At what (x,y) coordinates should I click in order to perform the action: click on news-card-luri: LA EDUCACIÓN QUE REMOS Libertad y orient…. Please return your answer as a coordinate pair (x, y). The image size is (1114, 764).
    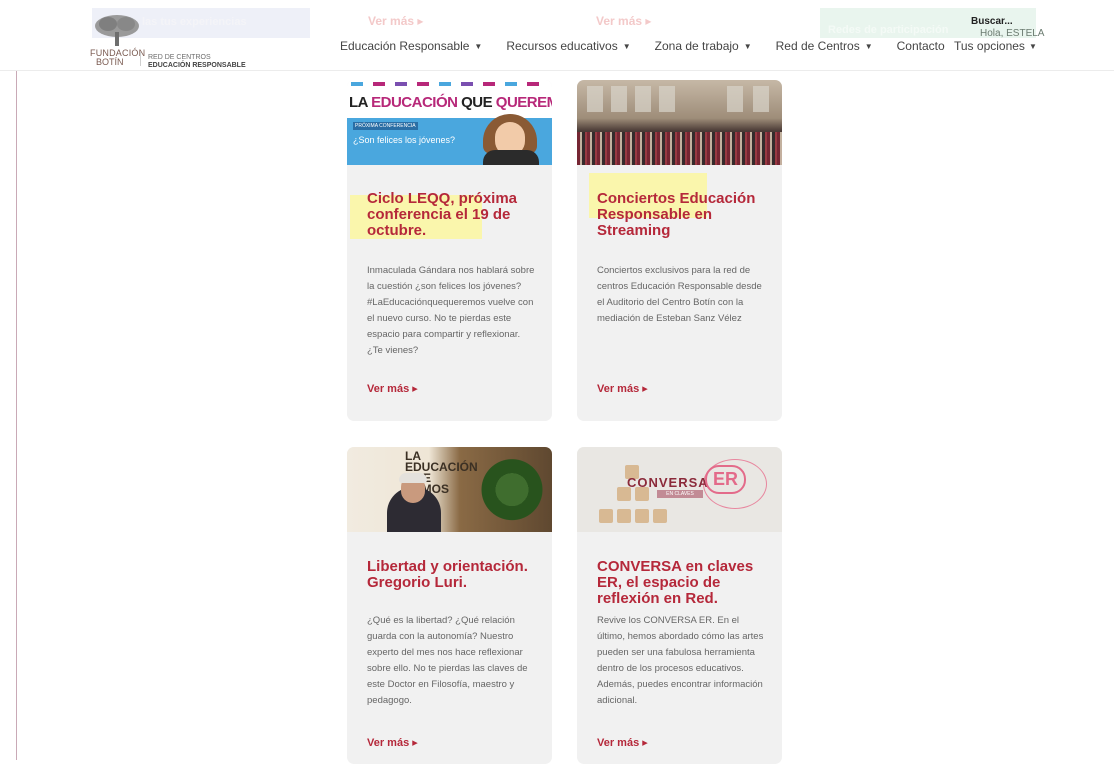
    Looking at the image, I should click on (449, 605).